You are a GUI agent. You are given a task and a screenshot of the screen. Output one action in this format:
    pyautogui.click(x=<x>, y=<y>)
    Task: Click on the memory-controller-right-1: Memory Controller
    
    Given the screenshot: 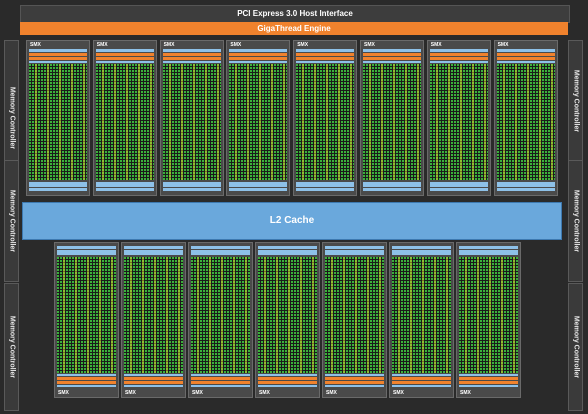 What is the action you would take?
    pyautogui.click(x=575, y=101)
    